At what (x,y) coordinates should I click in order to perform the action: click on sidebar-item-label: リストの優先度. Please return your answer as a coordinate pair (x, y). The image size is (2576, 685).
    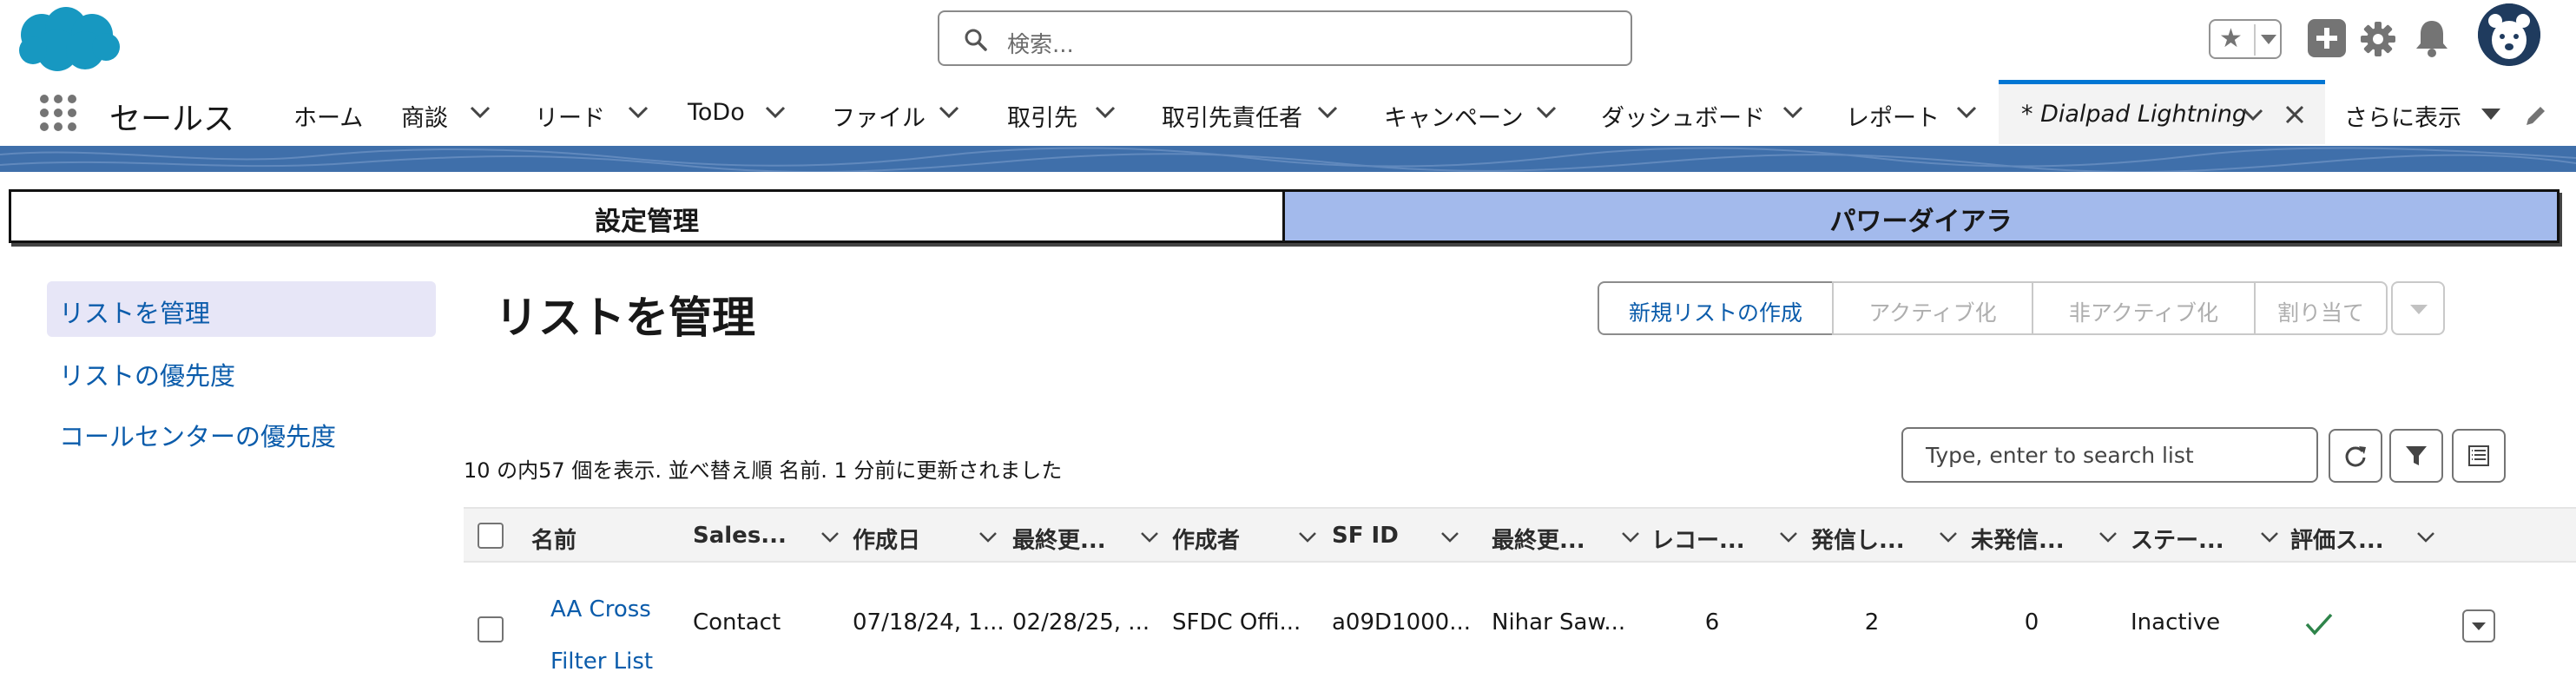
    Looking at the image, I should click on (147, 376).